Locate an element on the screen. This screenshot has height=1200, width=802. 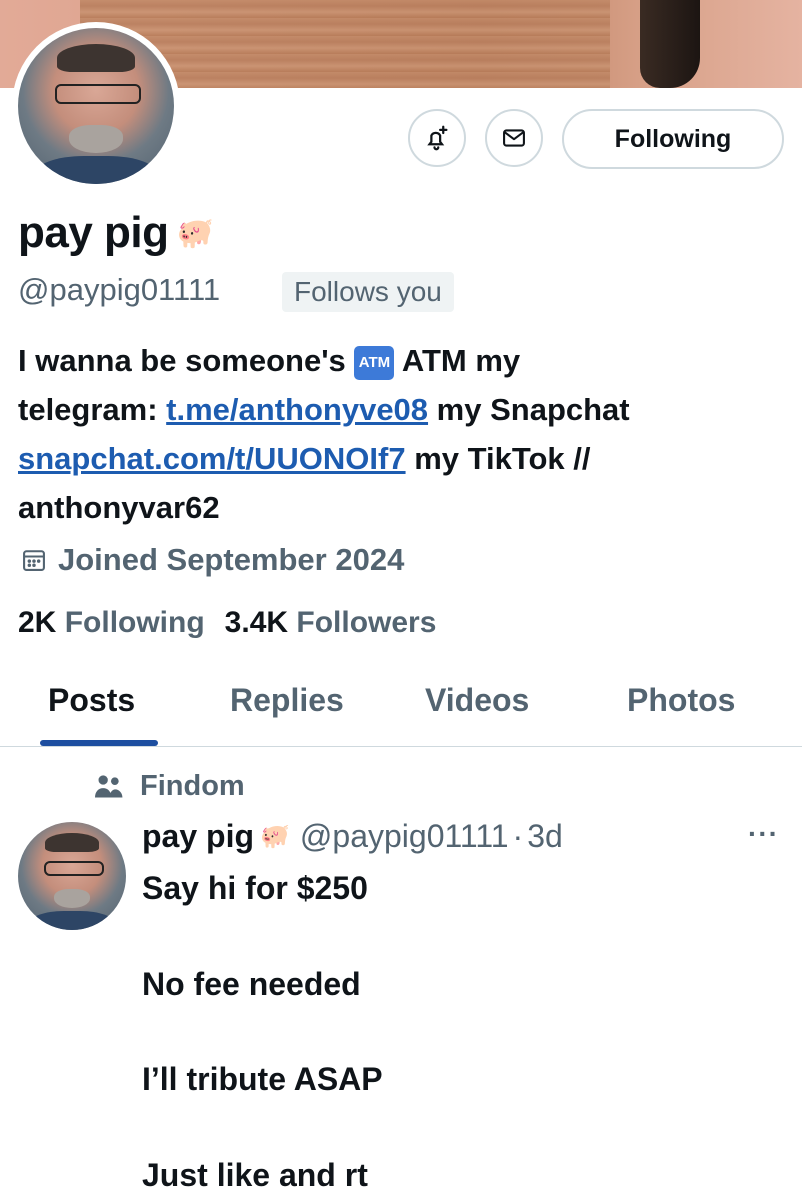
bio-text: ATM my is located at coordinates (461, 360).